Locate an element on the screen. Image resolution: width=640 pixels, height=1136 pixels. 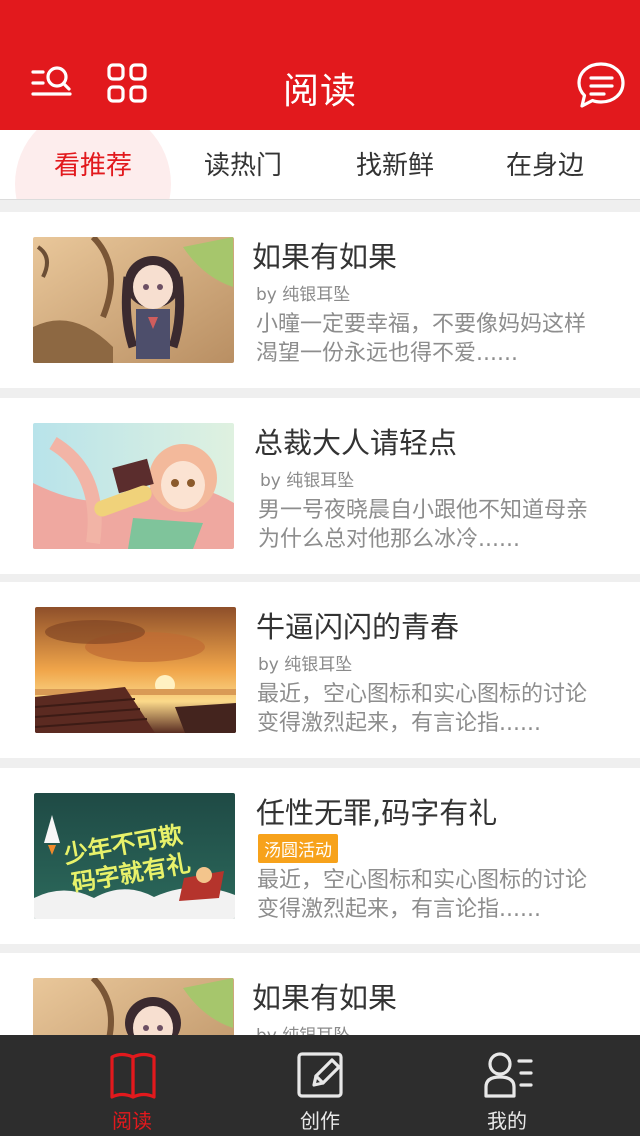
category-tabs: 看推荐 读热门 找新鲜 在身边 is located at coordinates (320, 165).